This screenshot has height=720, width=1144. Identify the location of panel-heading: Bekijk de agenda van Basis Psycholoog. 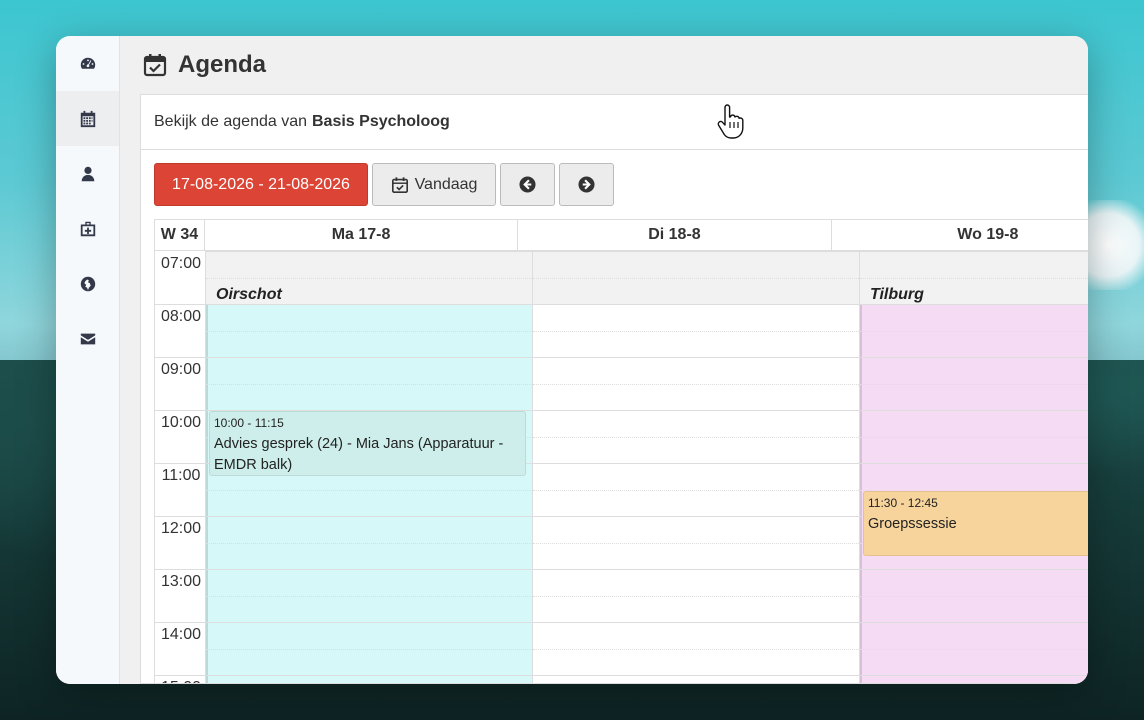
(614, 122).